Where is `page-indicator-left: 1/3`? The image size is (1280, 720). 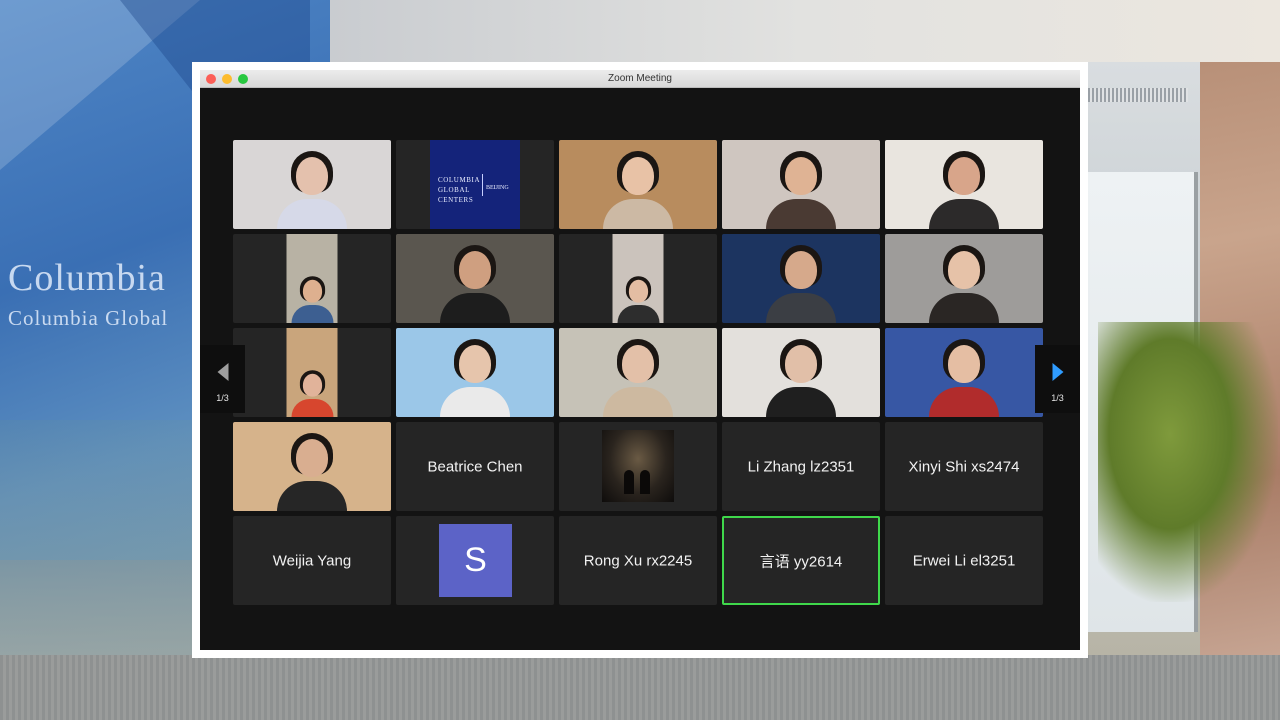
page-indicator-left: 1/3 is located at coordinates (222, 398).